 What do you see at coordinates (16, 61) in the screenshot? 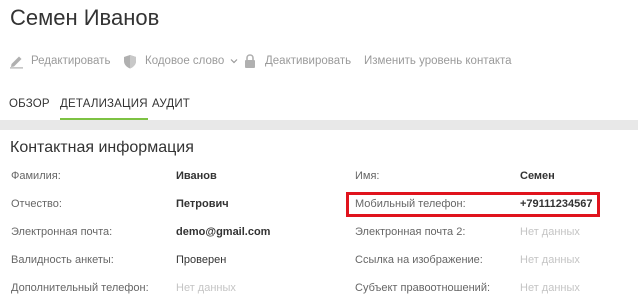
I see `pencil-icon` at bounding box center [16, 61].